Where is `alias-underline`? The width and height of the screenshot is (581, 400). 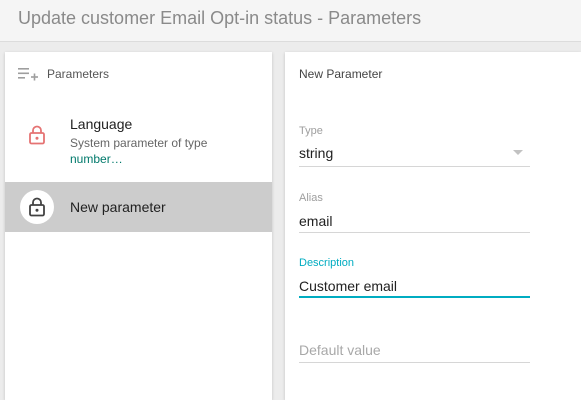 alias-underline is located at coordinates (414, 232).